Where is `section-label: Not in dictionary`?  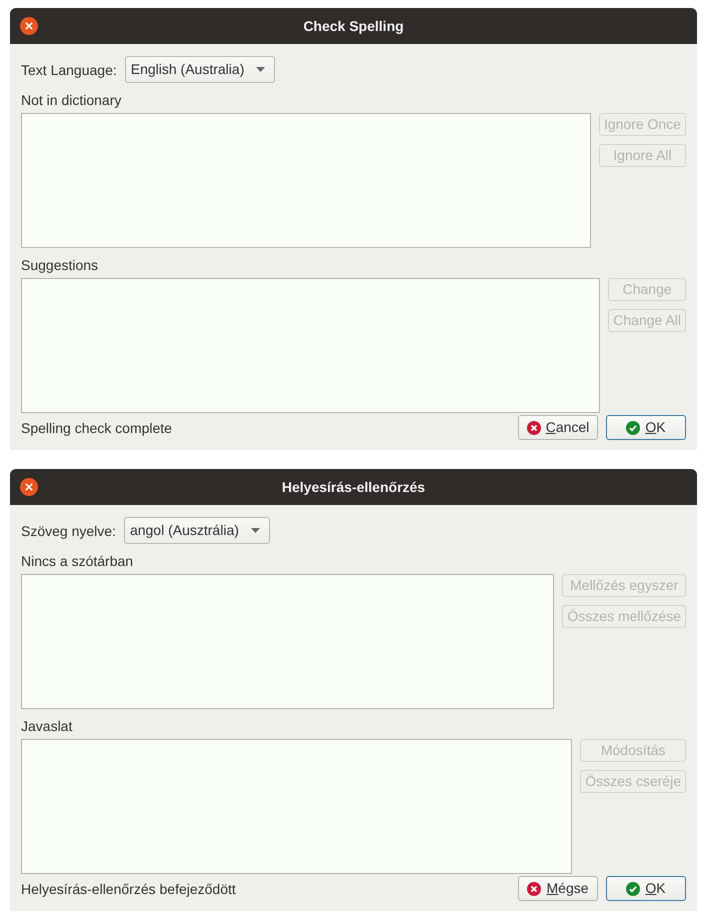 section-label: Not in dictionary is located at coordinates (71, 100).